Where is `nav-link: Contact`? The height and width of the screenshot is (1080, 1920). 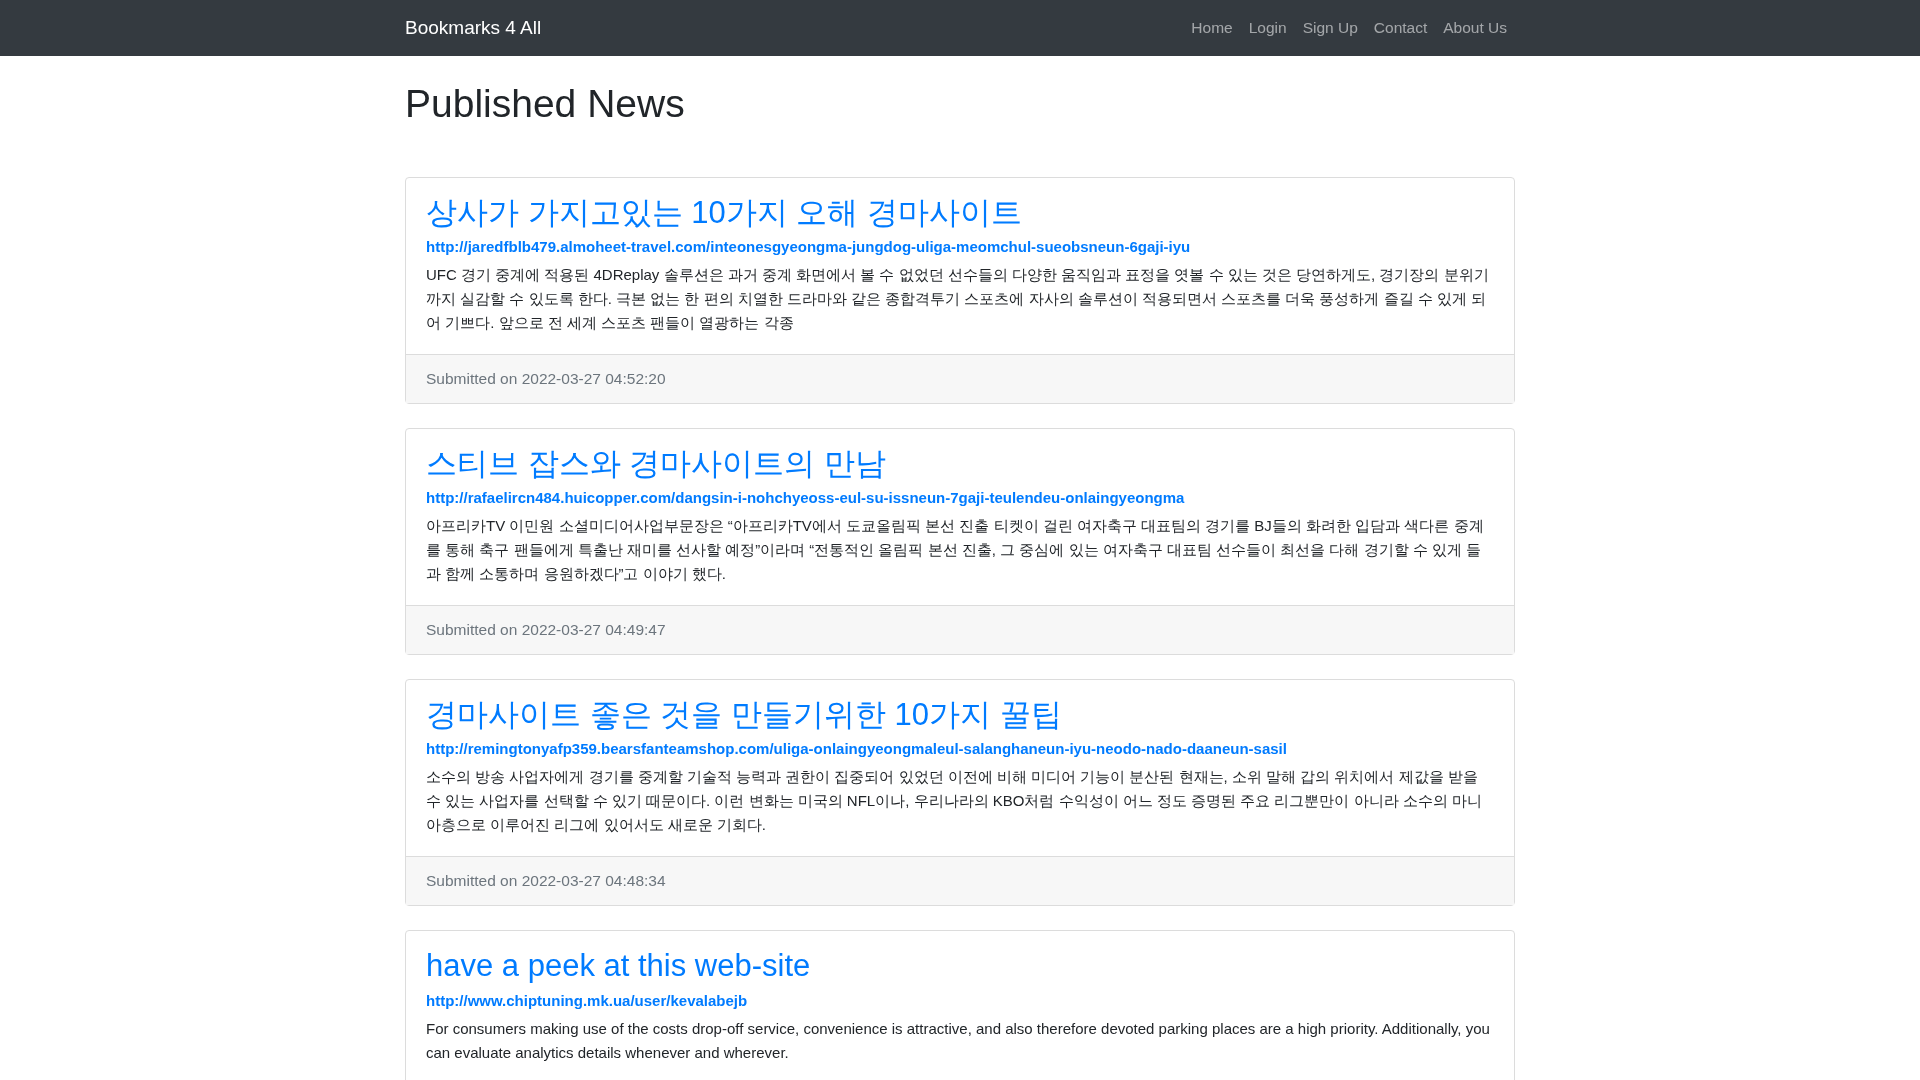 nav-link: Contact is located at coordinates (1400, 28).